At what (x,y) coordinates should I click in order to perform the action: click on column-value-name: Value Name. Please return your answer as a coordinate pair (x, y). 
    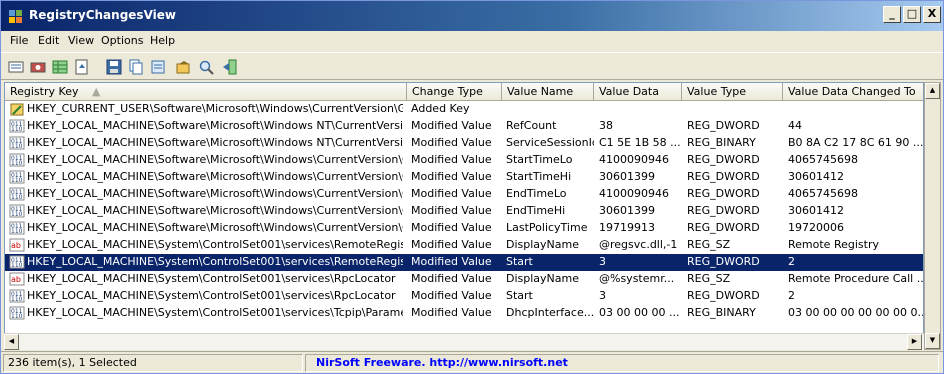
    Looking at the image, I should click on (548, 92).